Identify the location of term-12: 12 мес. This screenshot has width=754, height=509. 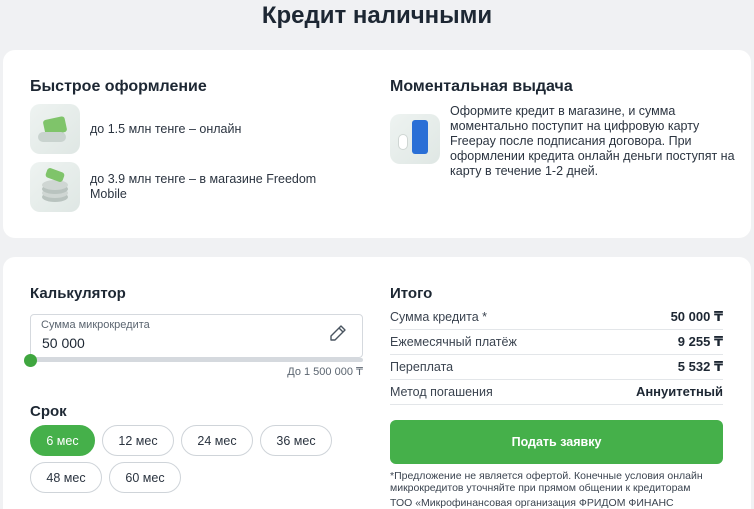
(138, 440).